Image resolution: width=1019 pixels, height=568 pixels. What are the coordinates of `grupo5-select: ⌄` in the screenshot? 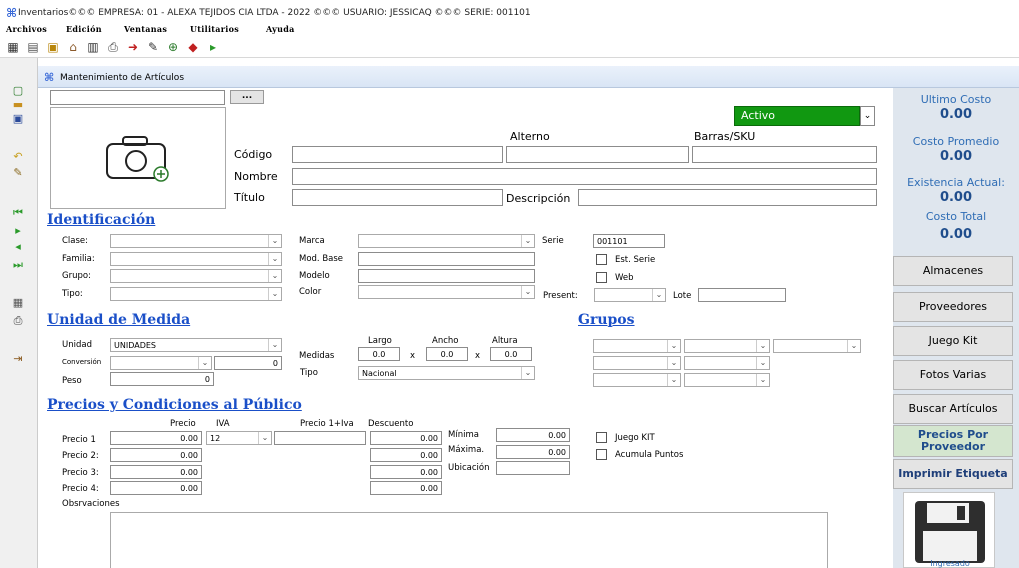 It's located at (727, 363).